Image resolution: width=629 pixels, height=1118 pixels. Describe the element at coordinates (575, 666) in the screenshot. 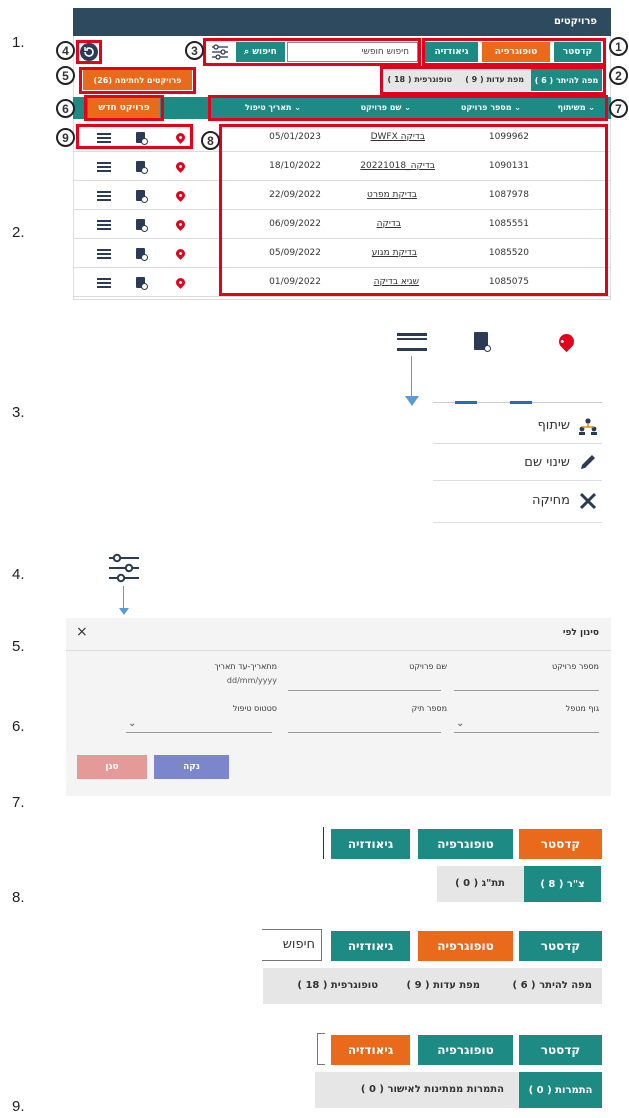

I see `field-label: מספר פרויקט` at that location.